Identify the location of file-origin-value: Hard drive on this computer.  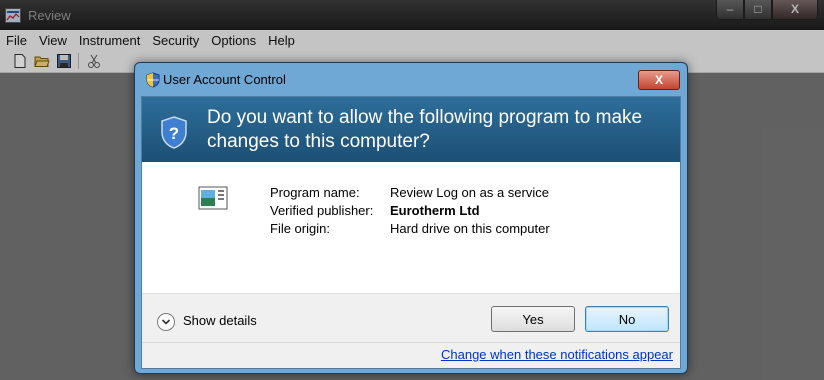
(470, 228).